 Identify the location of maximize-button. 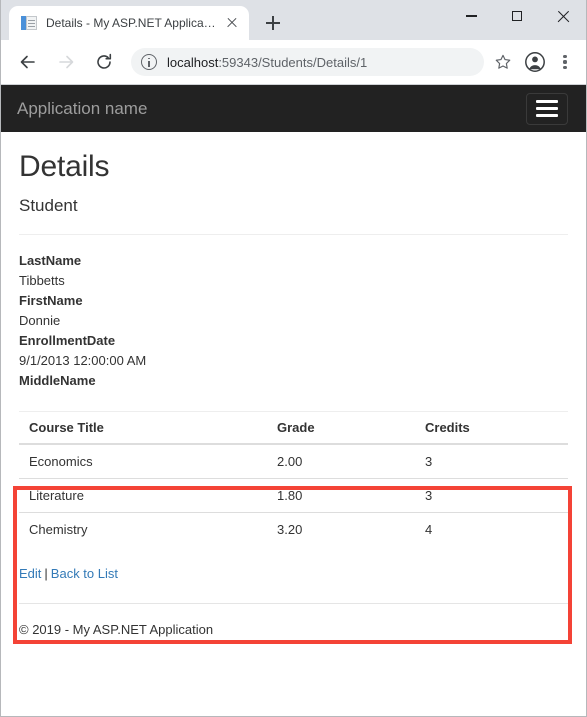
(517, 16).